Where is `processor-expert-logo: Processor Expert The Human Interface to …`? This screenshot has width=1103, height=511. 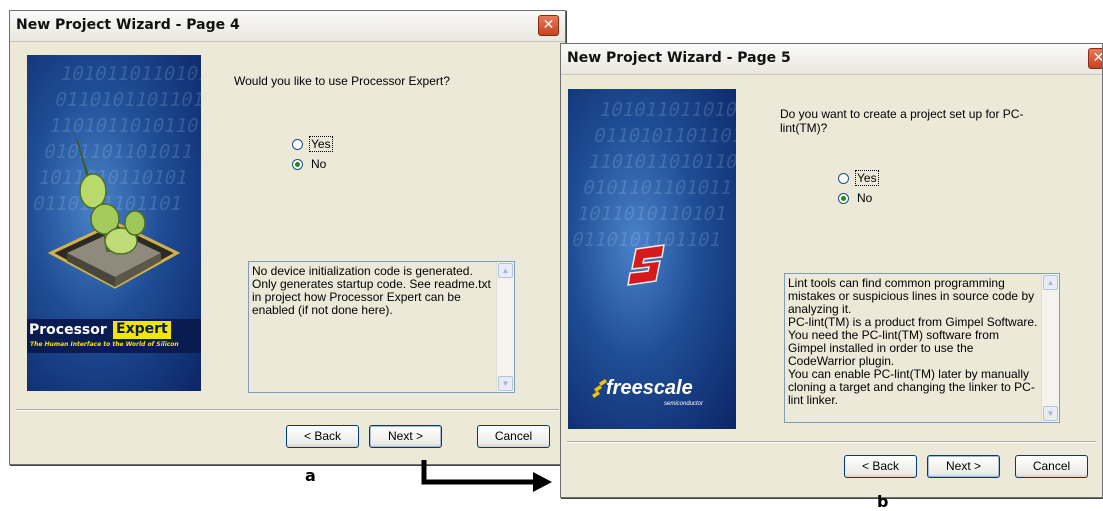 processor-expert-logo: Processor Expert The Human Interface to … is located at coordinates (114, 336).